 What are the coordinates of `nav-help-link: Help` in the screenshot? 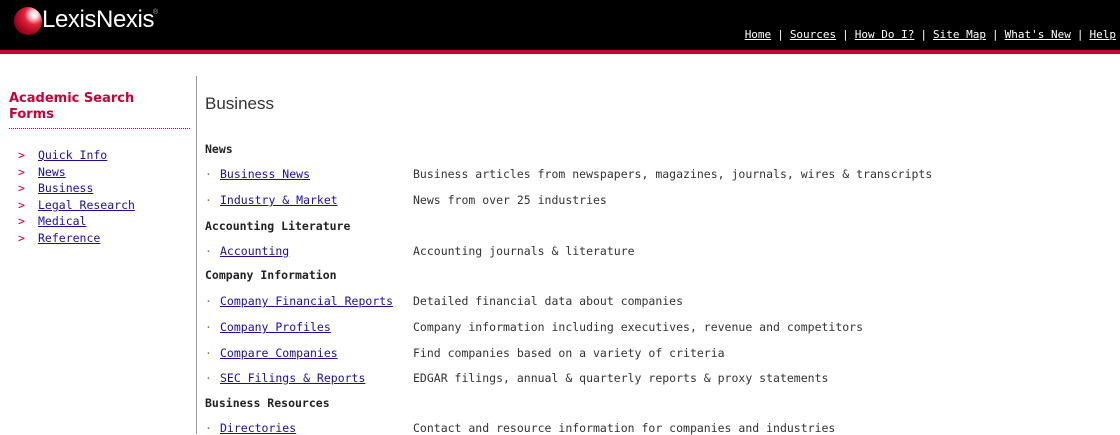 It's located at (1103, 34).